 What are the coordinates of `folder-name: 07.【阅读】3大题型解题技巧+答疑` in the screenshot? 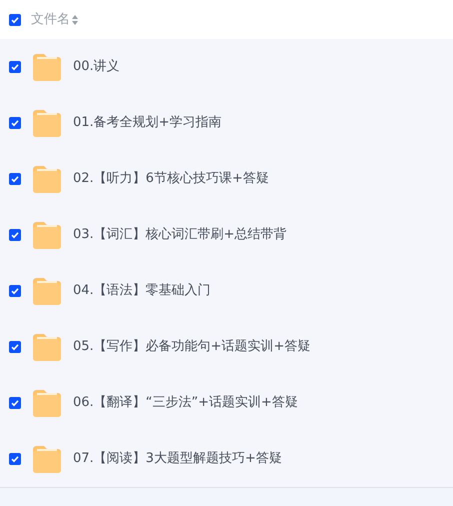 It's located at (177, 459).